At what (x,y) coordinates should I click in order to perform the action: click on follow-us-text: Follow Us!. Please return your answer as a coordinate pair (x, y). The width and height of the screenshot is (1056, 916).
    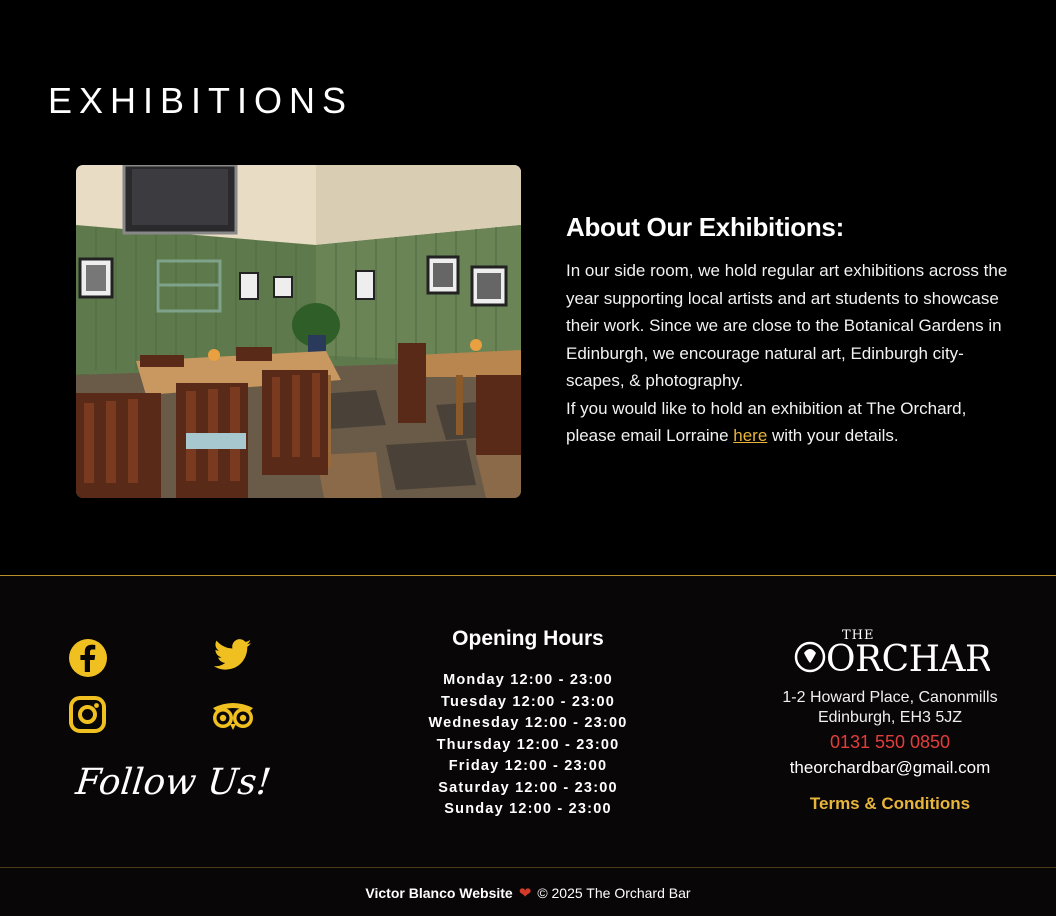
    Looking at the image, I should click on (173, 782).